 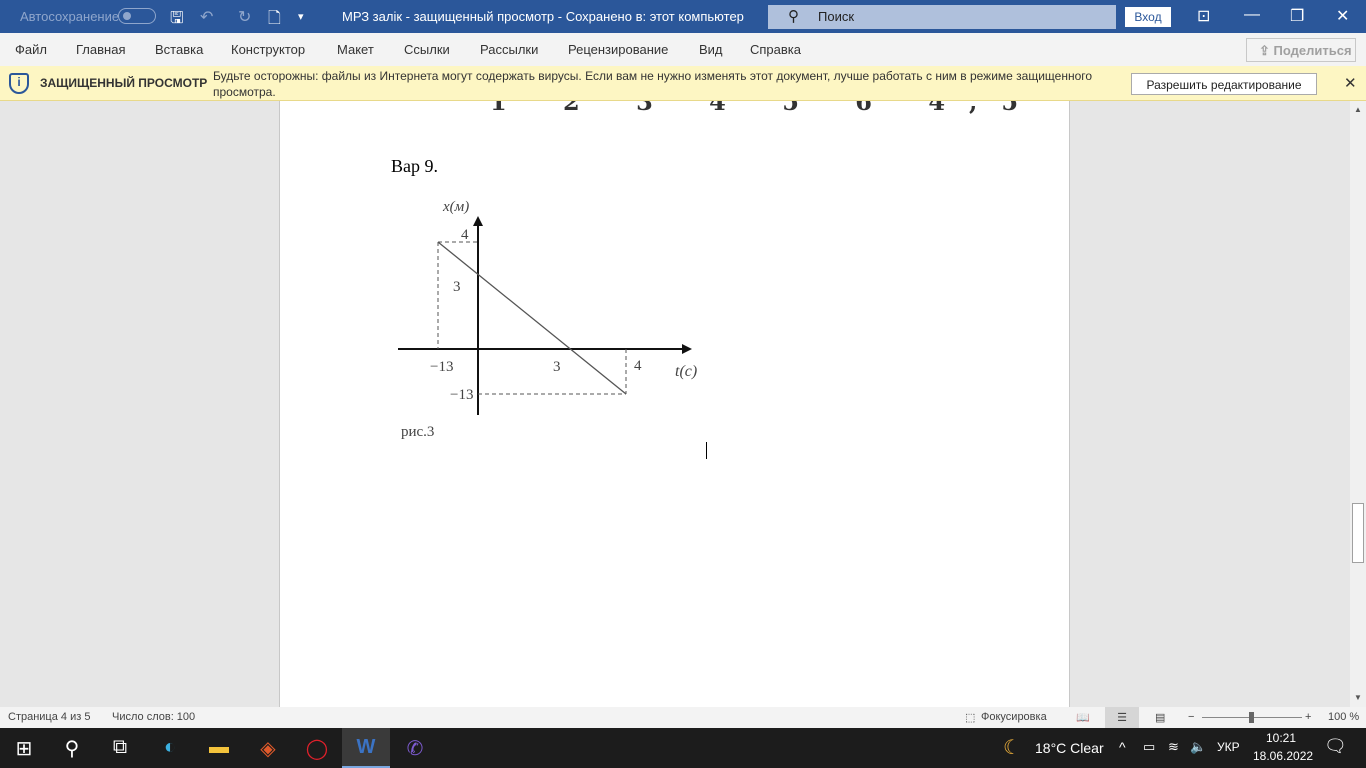 I want to click on clock-time: 10:21, so click(x=1281, y=738).